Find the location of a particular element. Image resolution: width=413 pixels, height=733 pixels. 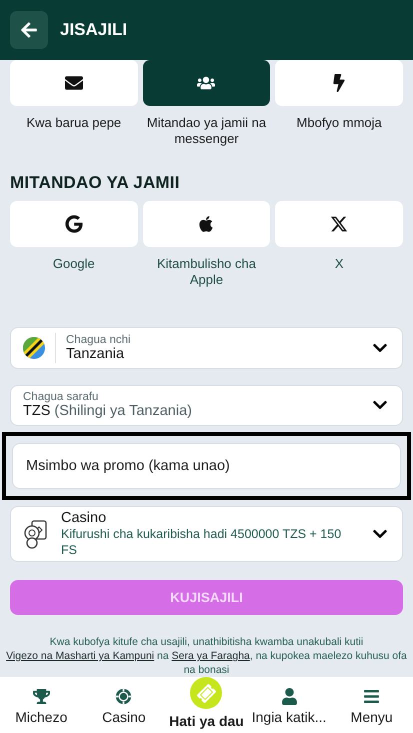

bonus-title: Casino is located at coordinates (84, 518).